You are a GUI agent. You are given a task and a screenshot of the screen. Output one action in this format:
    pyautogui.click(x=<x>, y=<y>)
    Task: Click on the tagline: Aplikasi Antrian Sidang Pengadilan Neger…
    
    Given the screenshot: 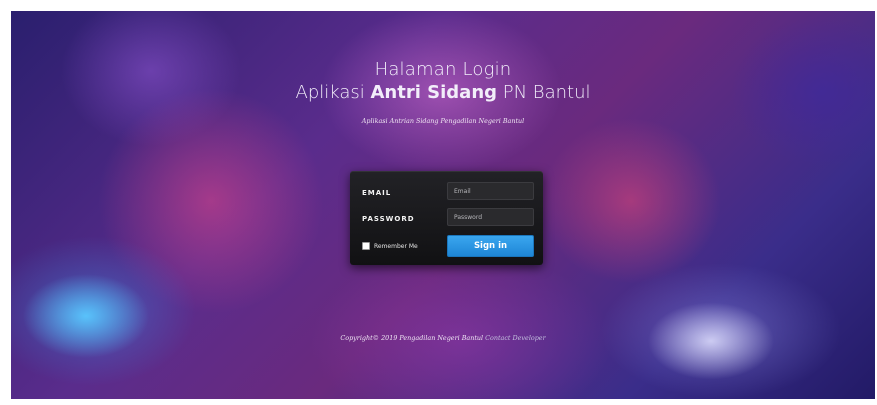 What is the action you would take?
    pyautogui.click(x=443, y=121)
    